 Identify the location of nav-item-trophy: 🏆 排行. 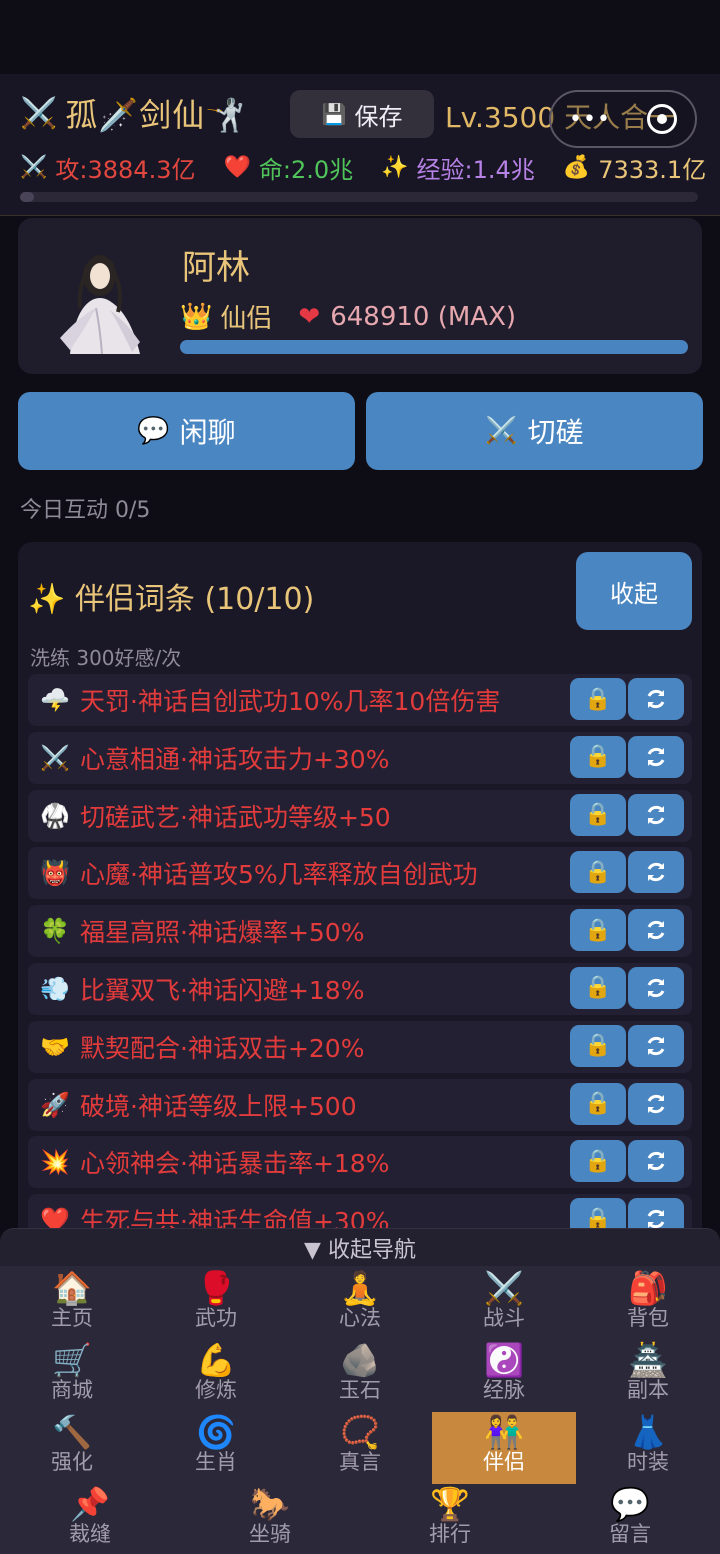
(450, 1519).